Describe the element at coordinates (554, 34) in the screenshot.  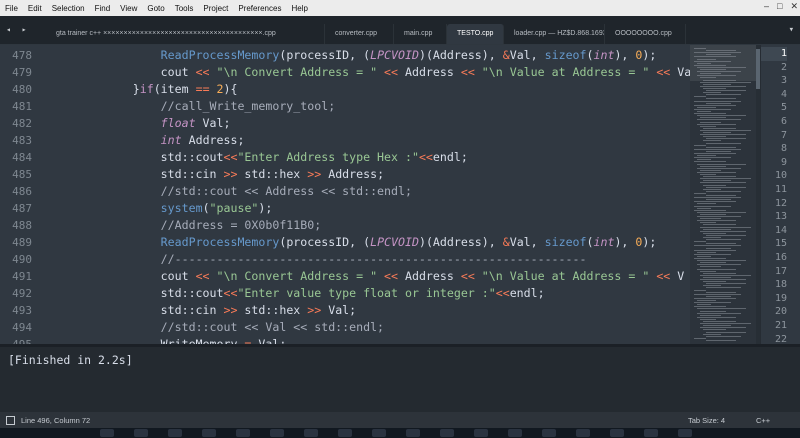
I see `tab-4: loader.cpp — HZ$D.868.1693` at that location.